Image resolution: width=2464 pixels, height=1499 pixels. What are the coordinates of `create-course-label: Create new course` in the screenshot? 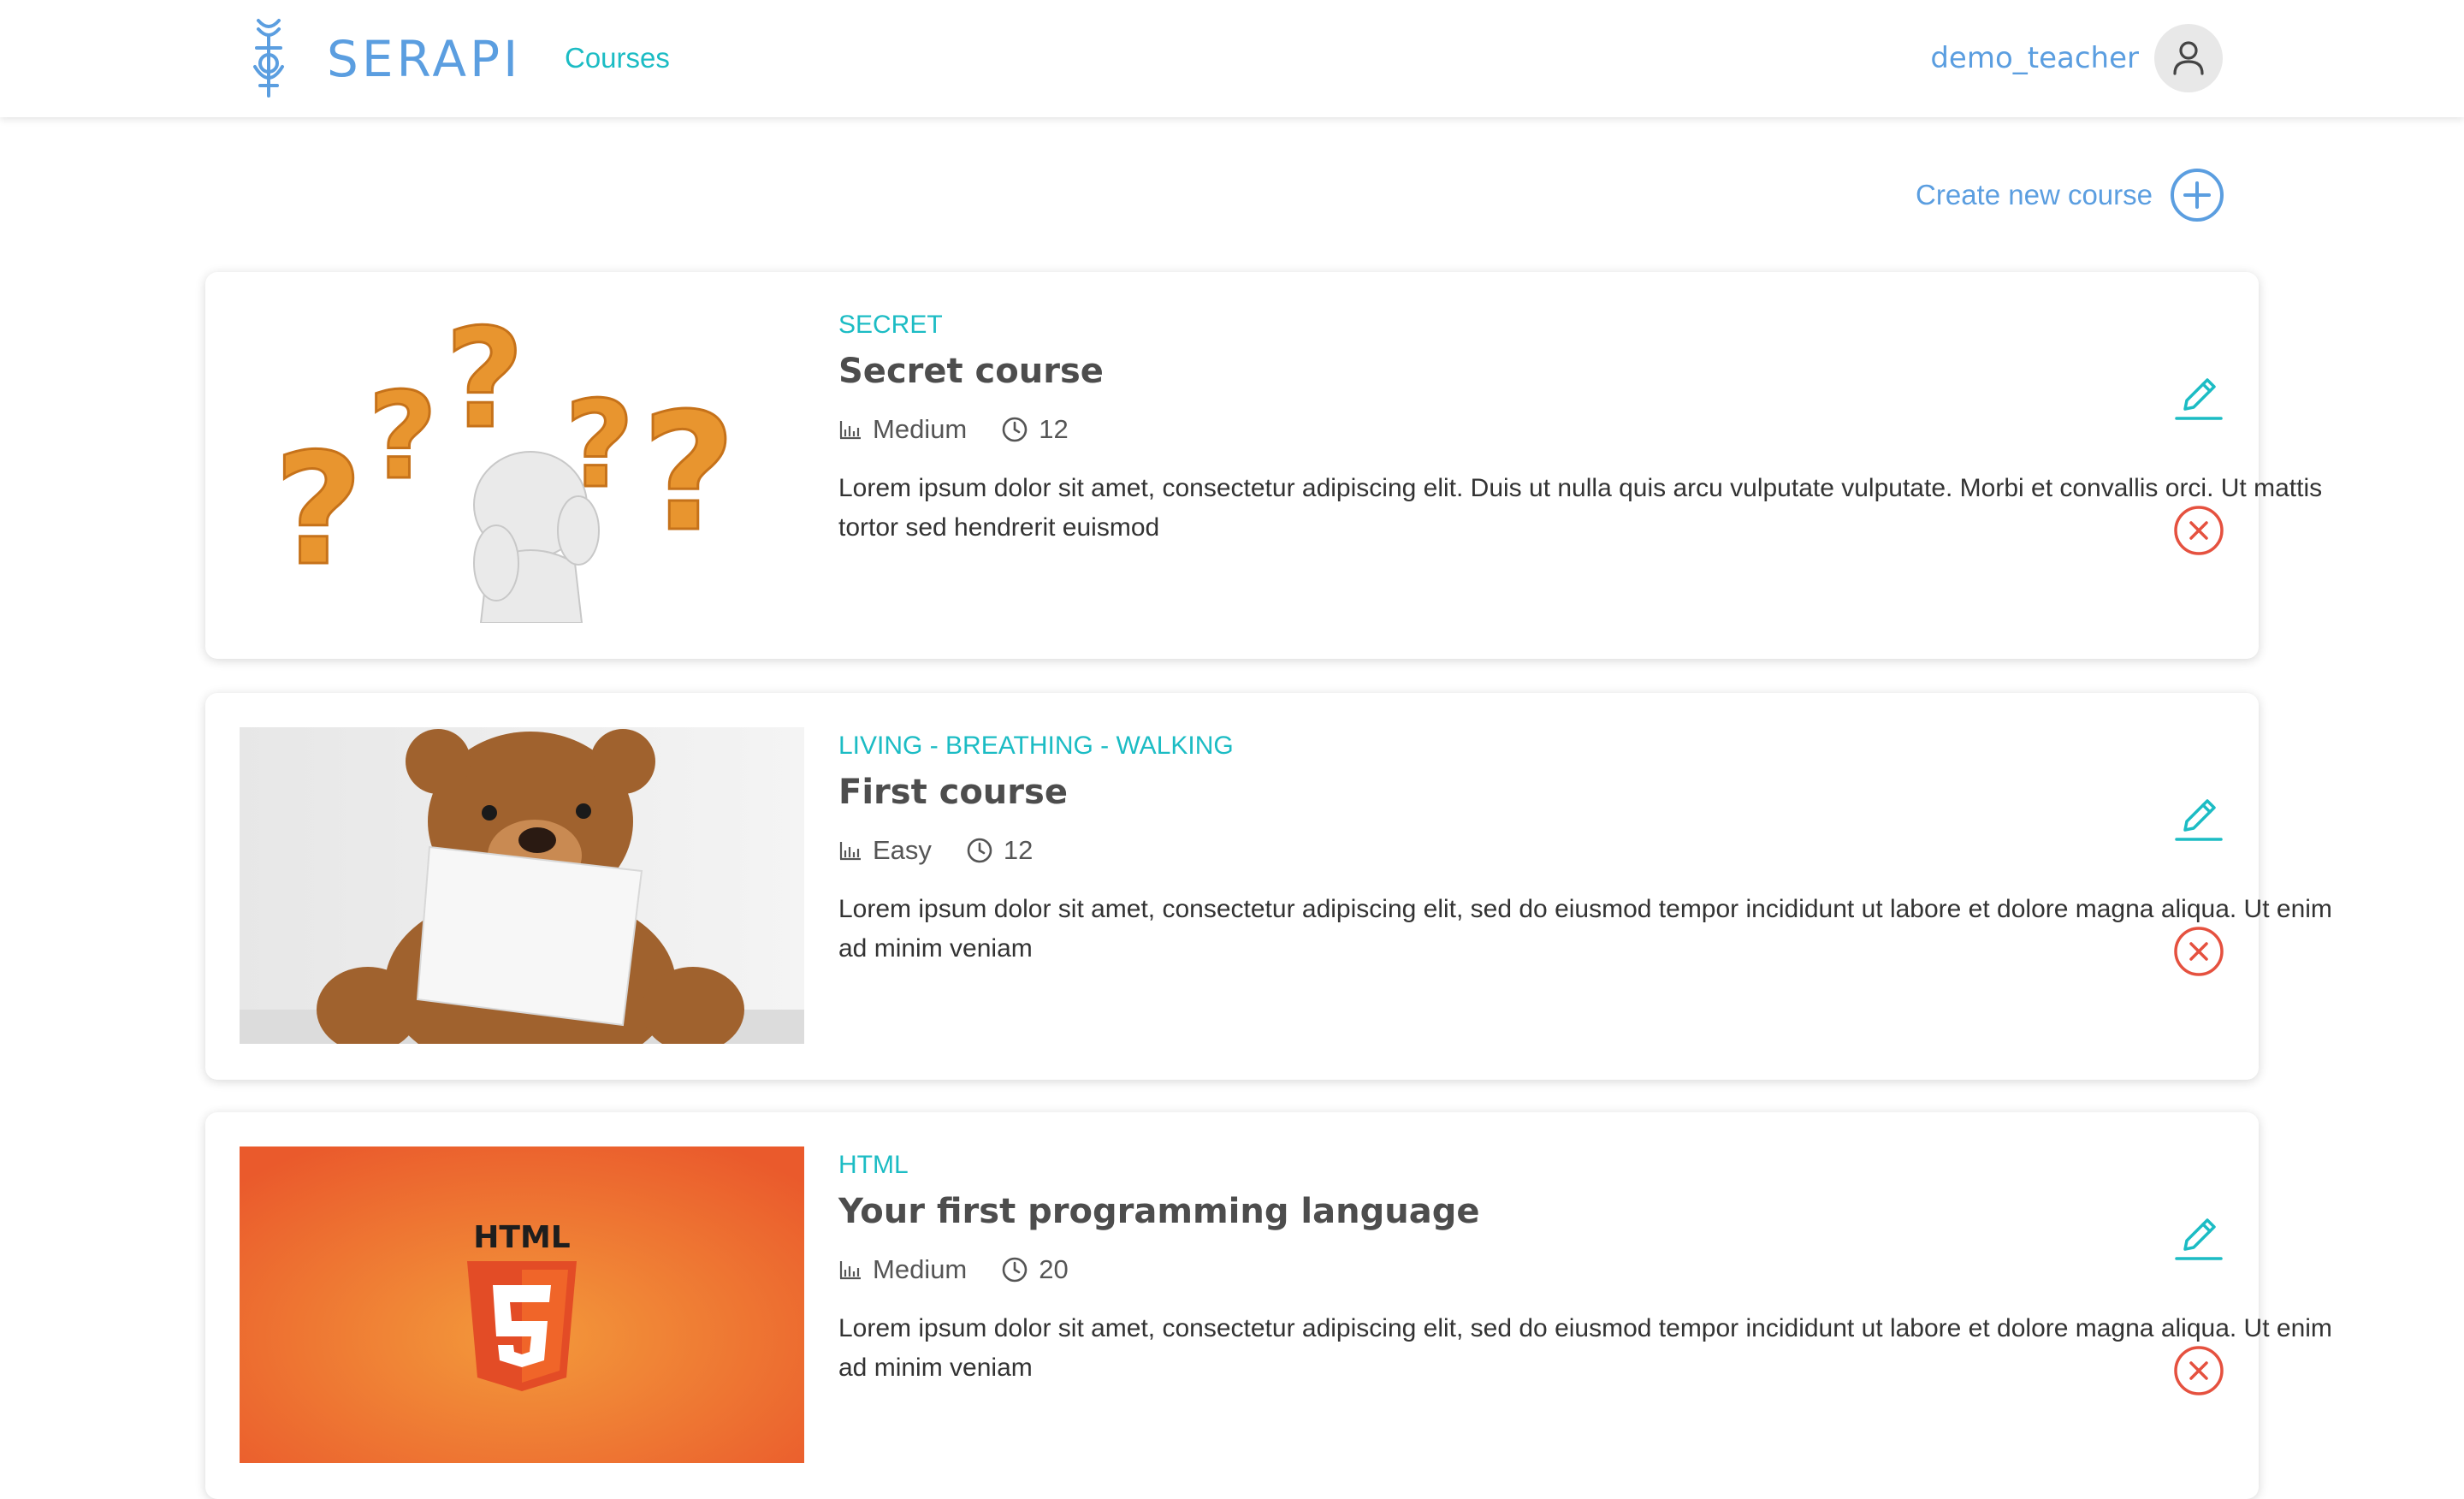 It's located at (2034, 194).